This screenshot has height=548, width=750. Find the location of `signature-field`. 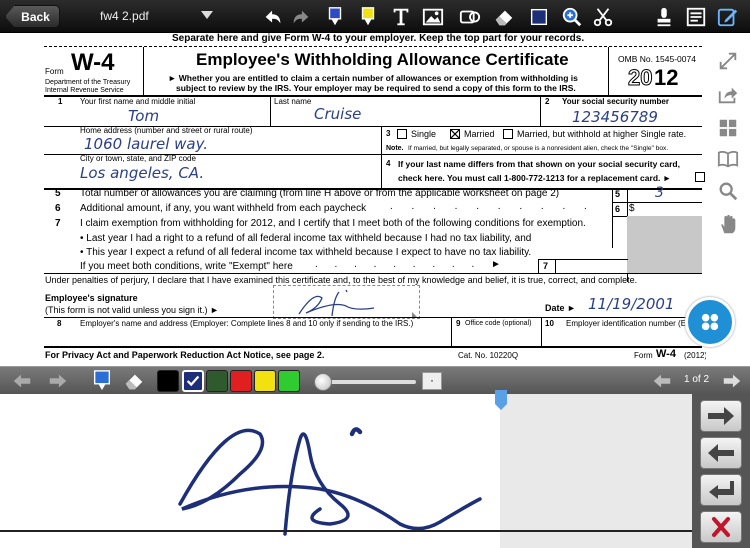

signature-field is located at coordinates (346, 302).